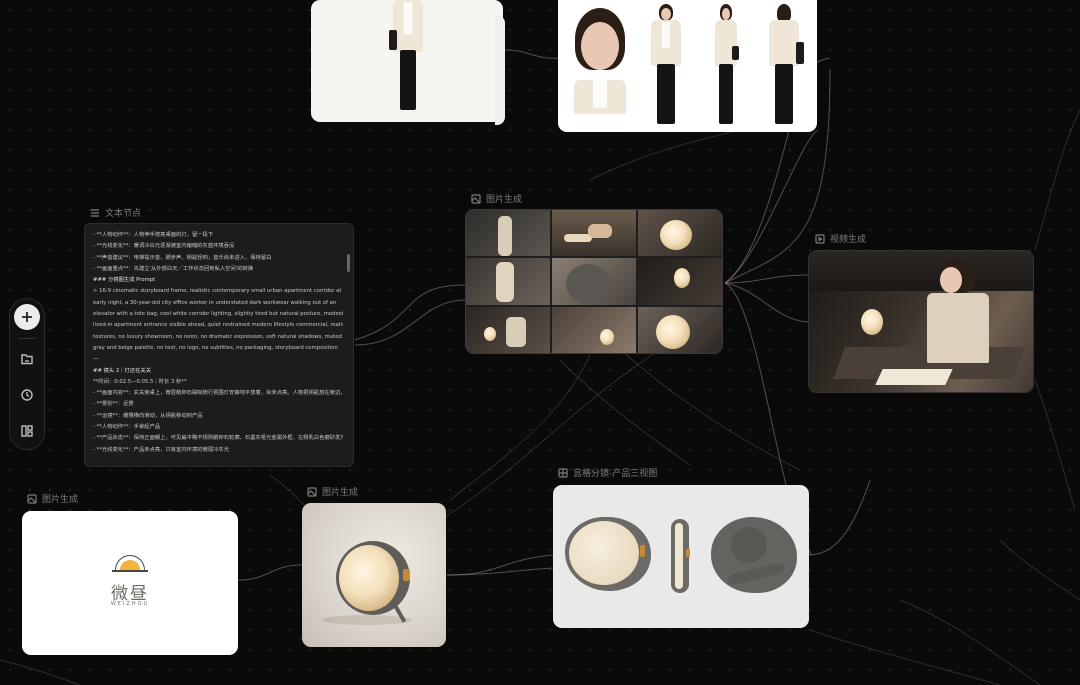 The height and width of the screenshot is (685, 1080). I want to click on video-icon, so click(820, 238).